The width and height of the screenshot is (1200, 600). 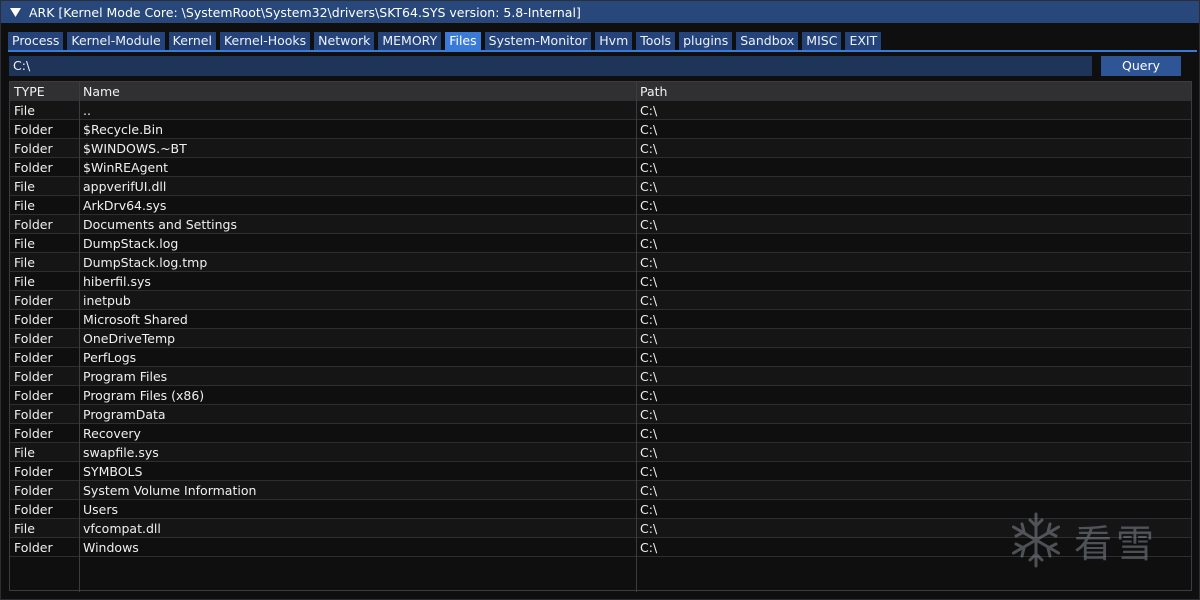 I want to click on name-cell: System Volume Information, so click(x=170, y=490).